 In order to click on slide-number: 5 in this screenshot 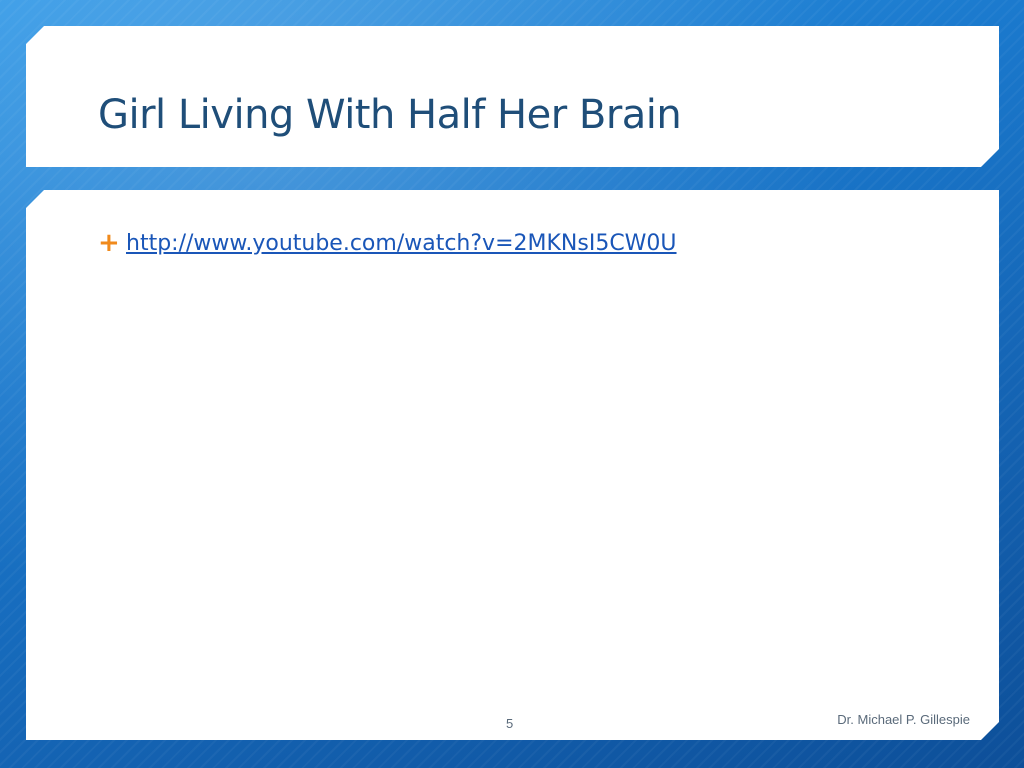, I will do `click(510, 723)`.